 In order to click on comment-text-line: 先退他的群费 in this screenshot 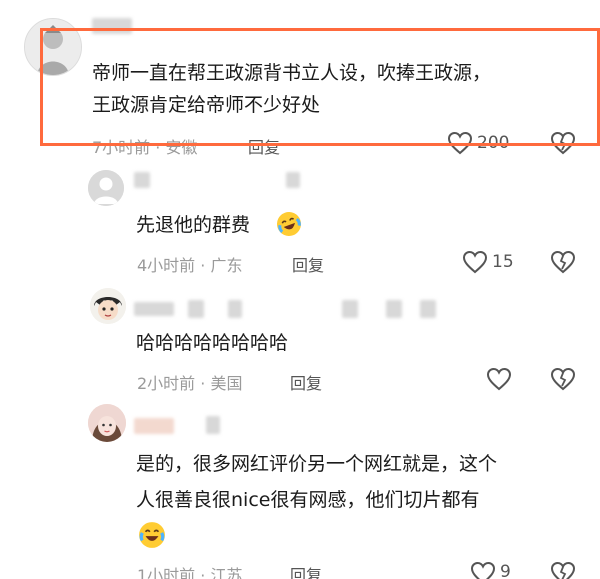, I will do `click(193, 225)`.